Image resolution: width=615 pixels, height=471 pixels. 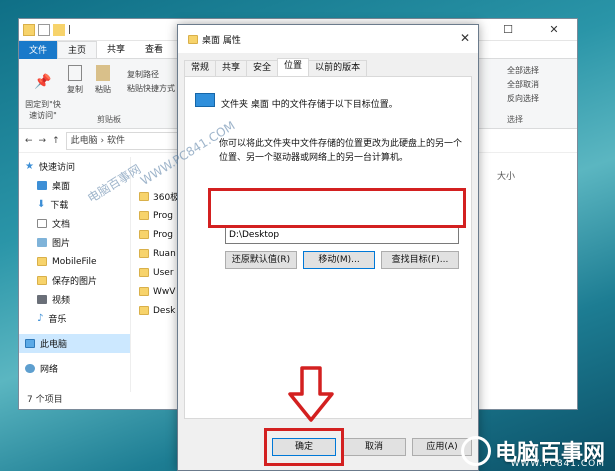 I want to click on back-icon: ←, so click(x=29, y=141).